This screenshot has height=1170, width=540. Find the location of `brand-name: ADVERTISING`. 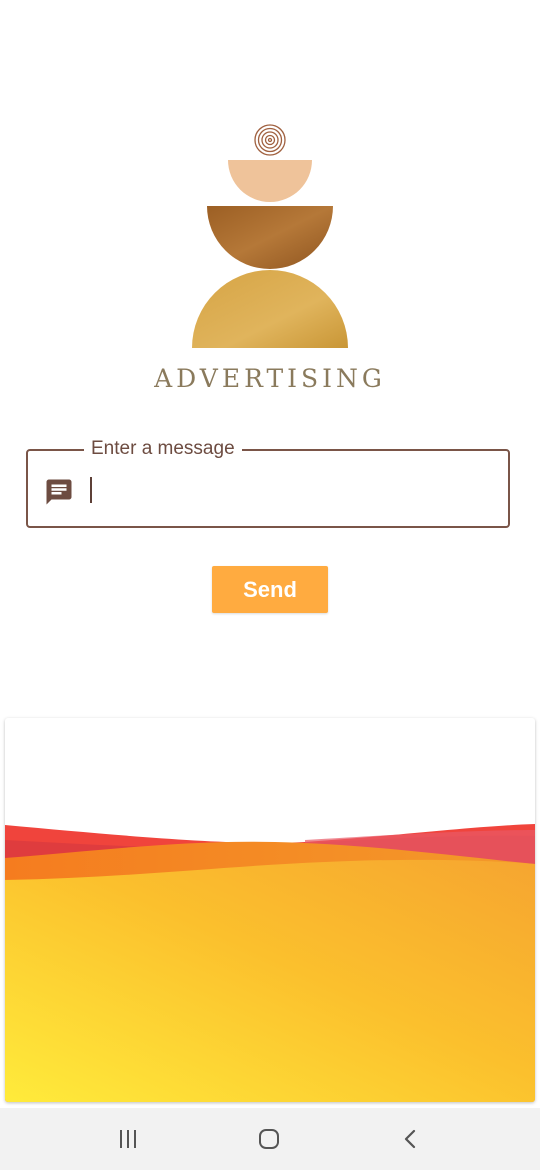

brand-name: ADVERTISING is located at coordinates (270, 378).